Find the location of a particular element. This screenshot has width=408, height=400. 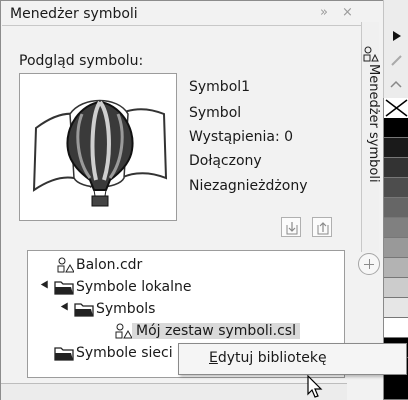

tree-item-label: Mój zestaw symboli.csl is located at coordinates (216, 331).